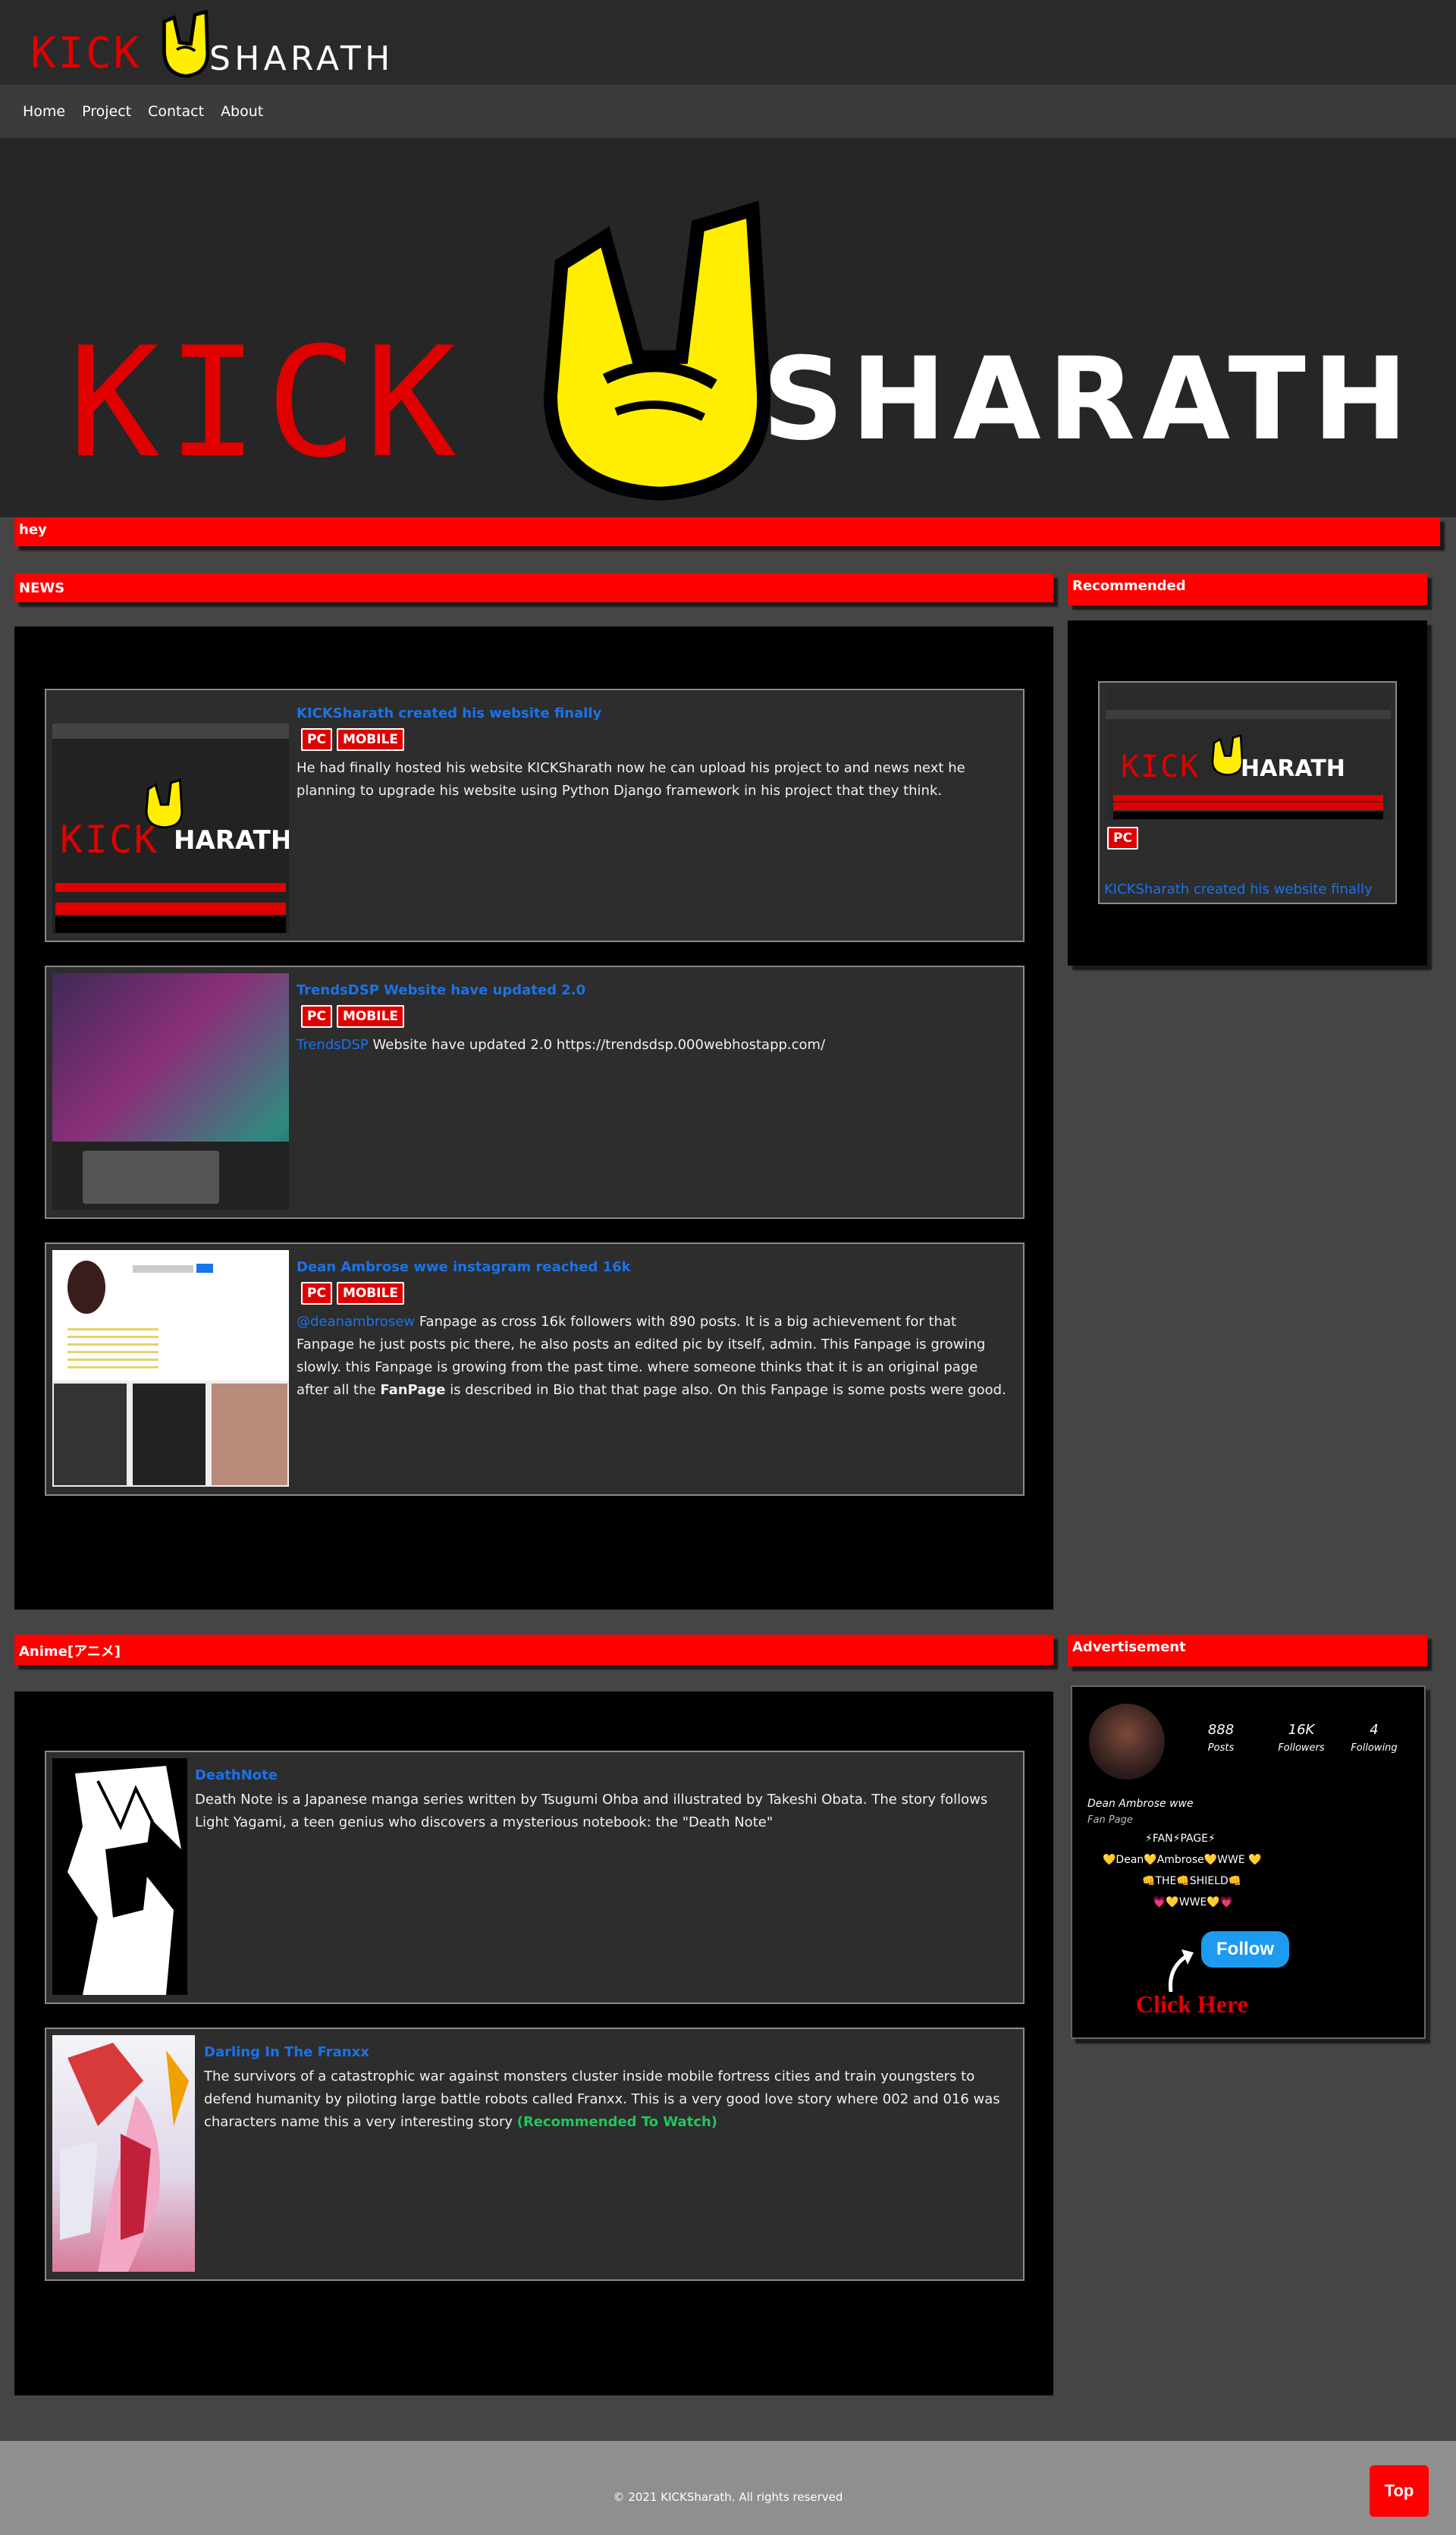 Image resolution: width=1456 pixels, height=2535 pixels. I want to click on following-label: Following, so click(1374, 1748).